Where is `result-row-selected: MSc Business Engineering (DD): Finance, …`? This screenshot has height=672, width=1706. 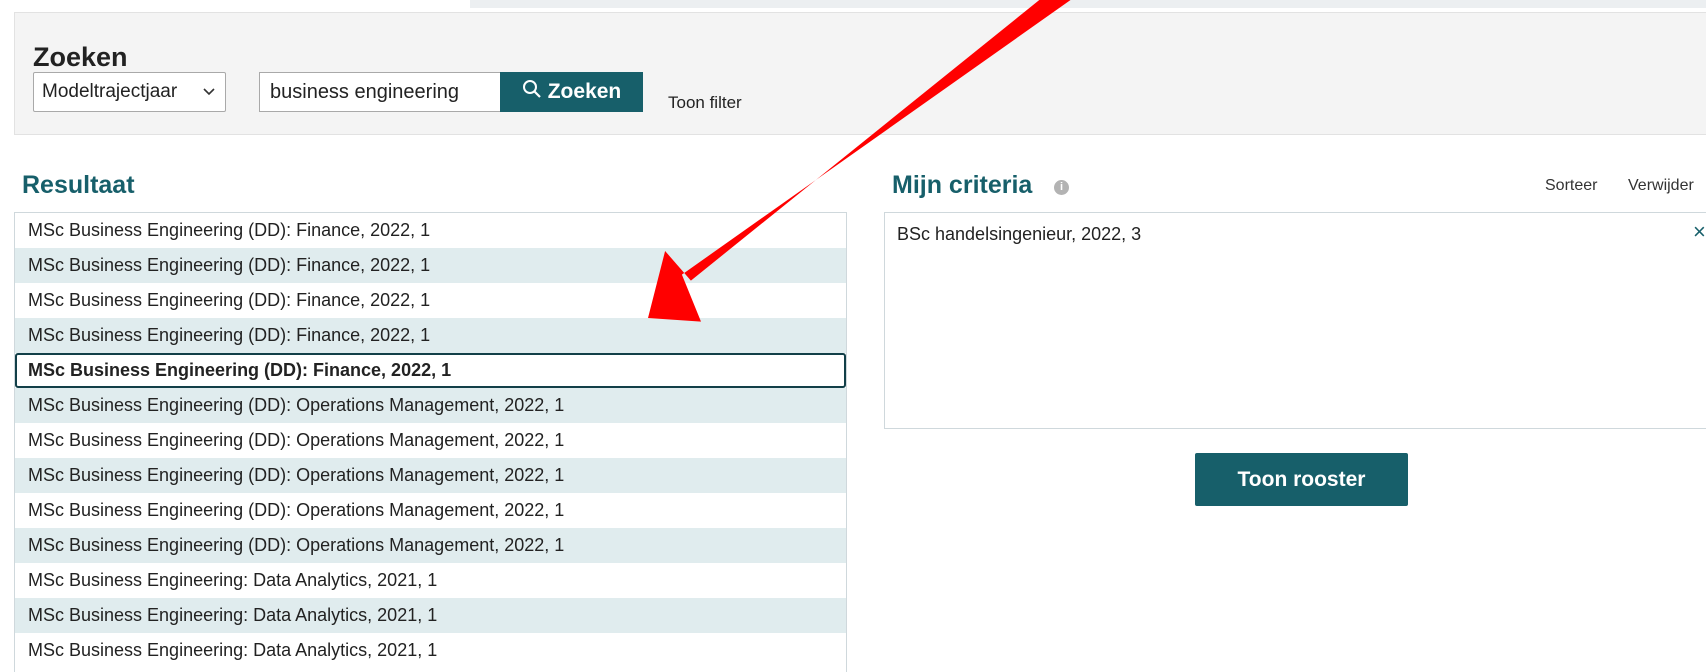
result-row-selected: MSc Business Engineering (DD): Finance, … is located at coordinates (430, 370).